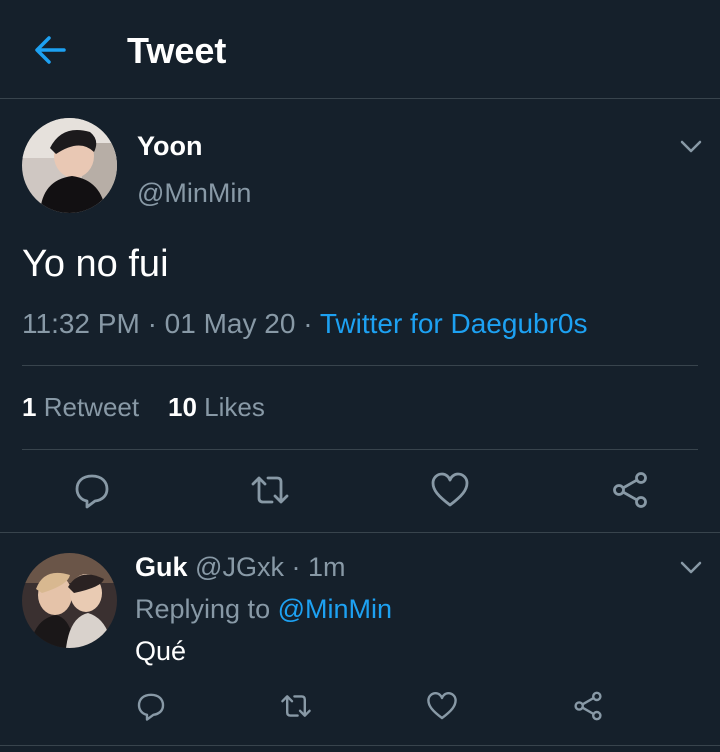 This screenshot has height=752, width=720. I want to click on reply-avatar, so click(69, 600).